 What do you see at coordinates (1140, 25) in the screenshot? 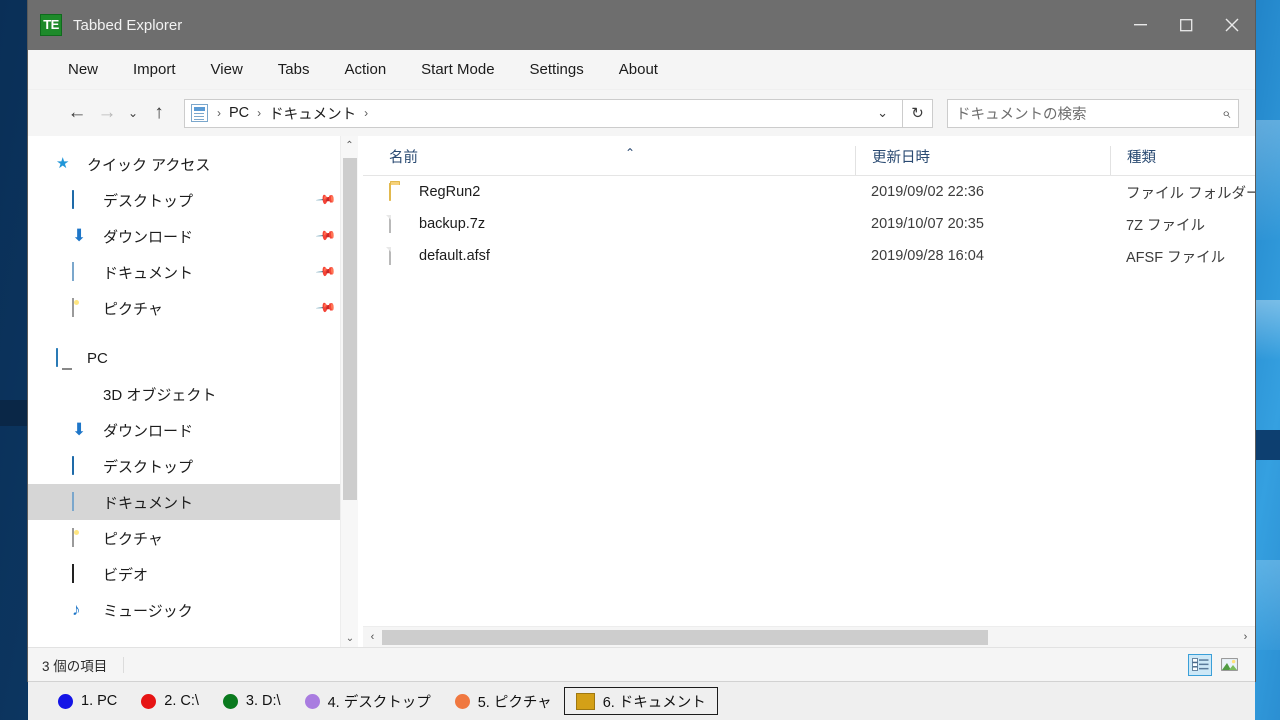
I see `minimize-button` at bounding box center [1140, 25].